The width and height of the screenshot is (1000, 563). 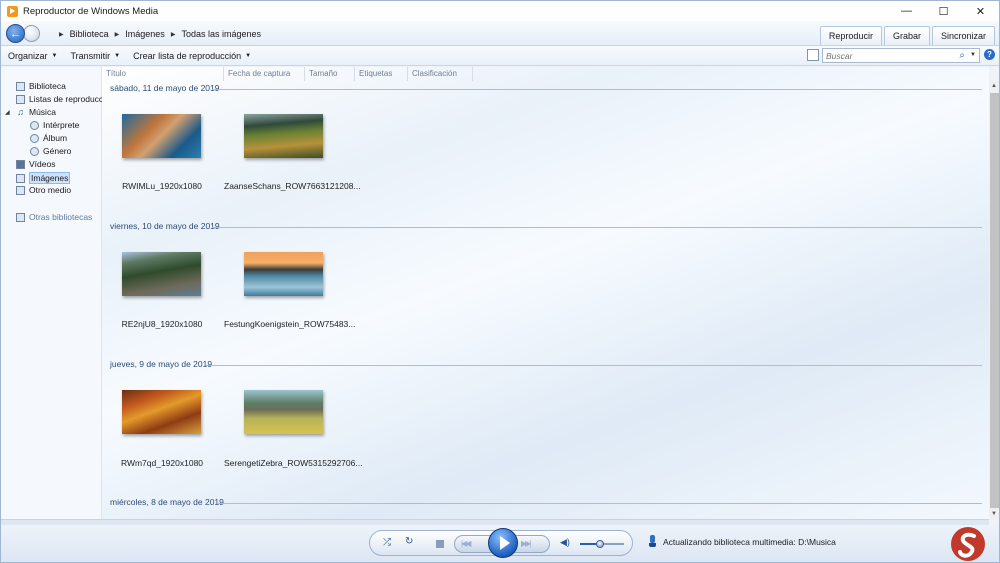 I want to click on solvetic-logo, so click(x=968, y=544).